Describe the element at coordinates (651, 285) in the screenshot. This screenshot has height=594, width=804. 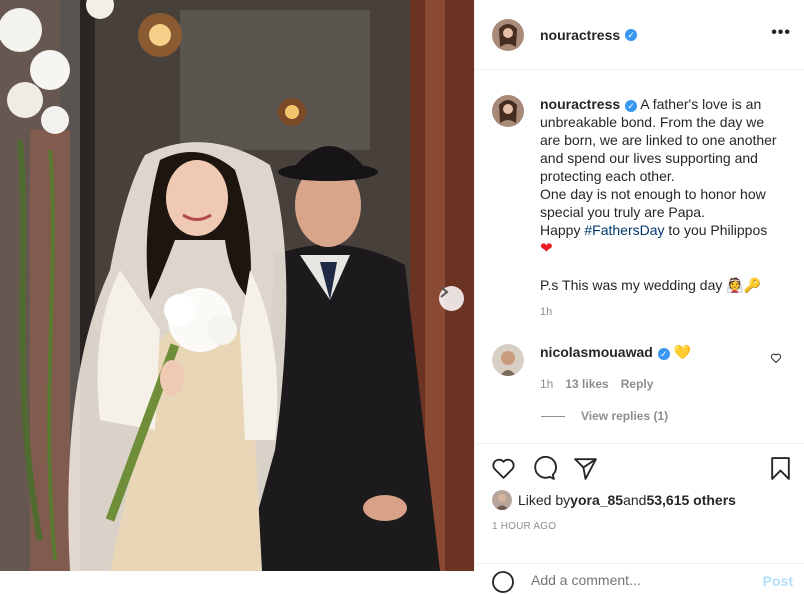
I see `caption-ps: P.s This was my wedding day 👰🔑` at that location.